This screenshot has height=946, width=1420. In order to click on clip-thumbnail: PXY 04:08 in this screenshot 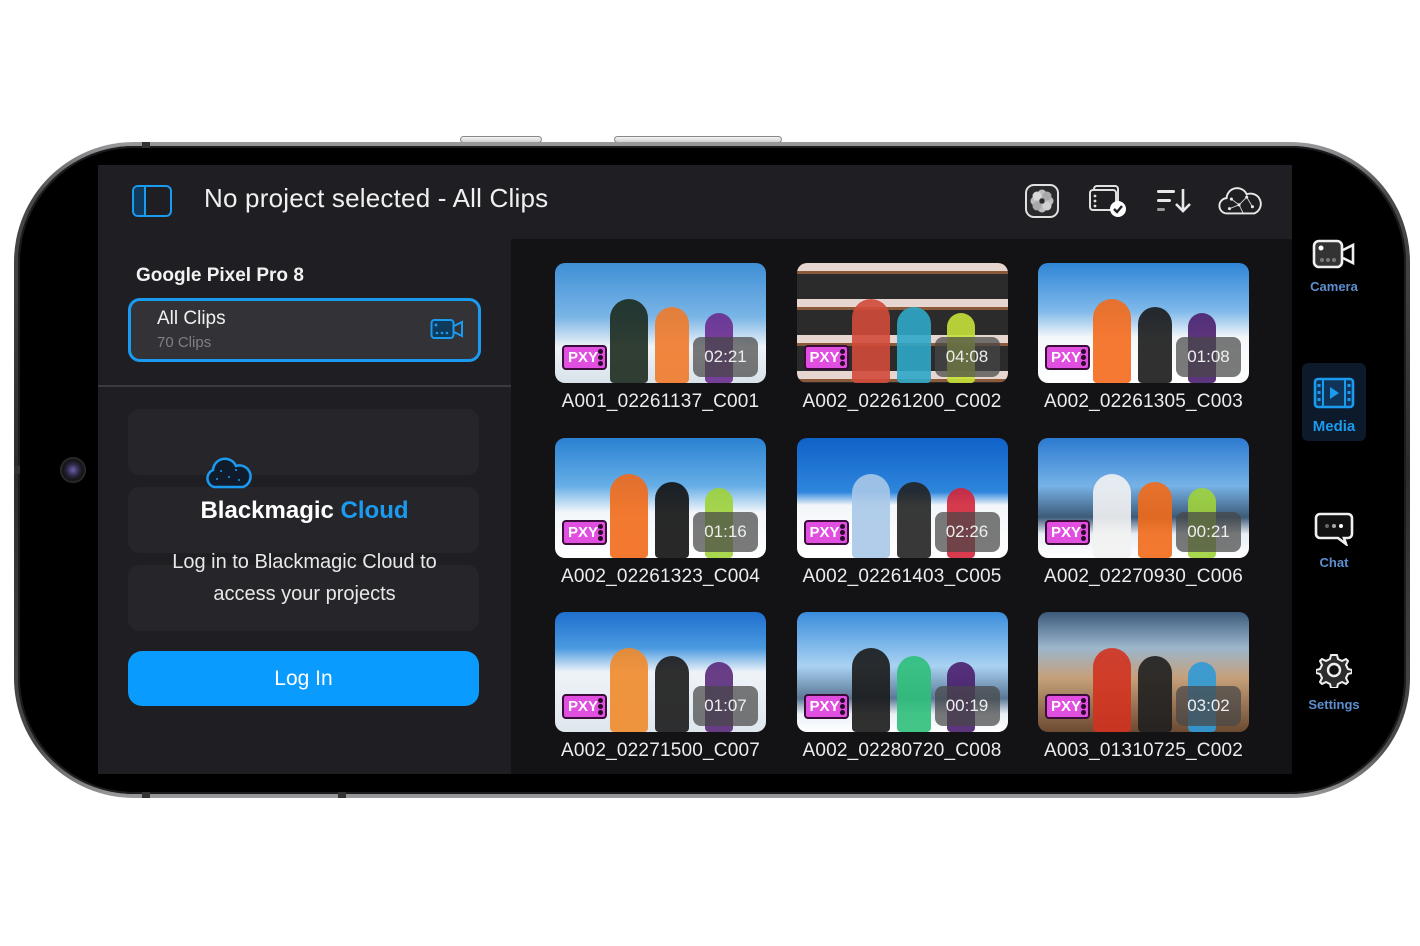, I will do `click(902, 323)`.